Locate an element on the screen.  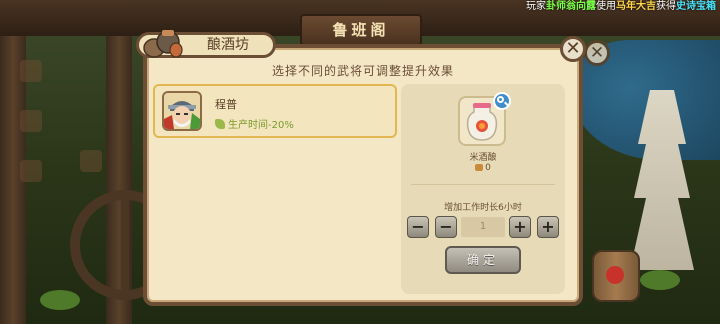
wheat-icon is located at coordinates (220, 124).